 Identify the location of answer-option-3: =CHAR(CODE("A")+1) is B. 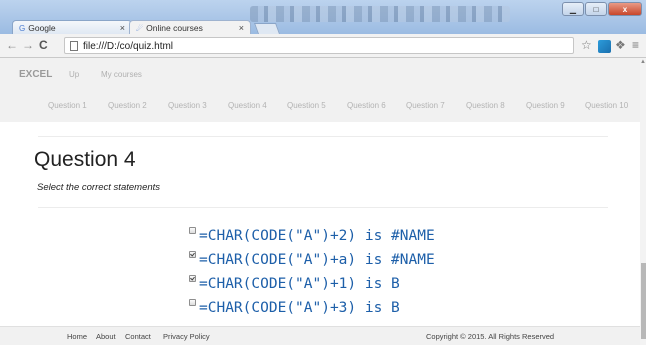
(294, 283).